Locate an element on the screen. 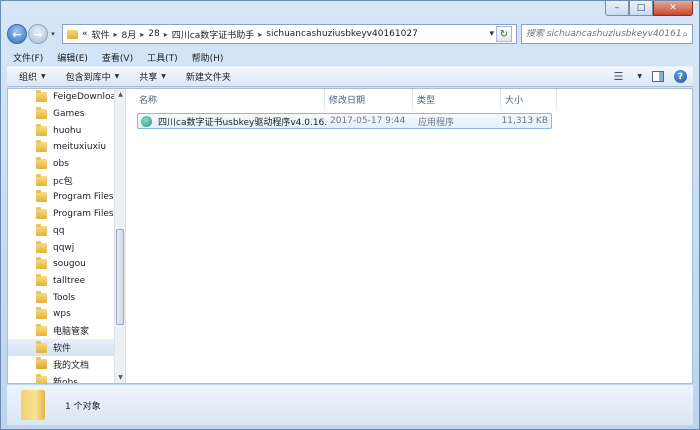 The image size is (700, 430). scrollbar-thumb is located at coordinates (120, 277).